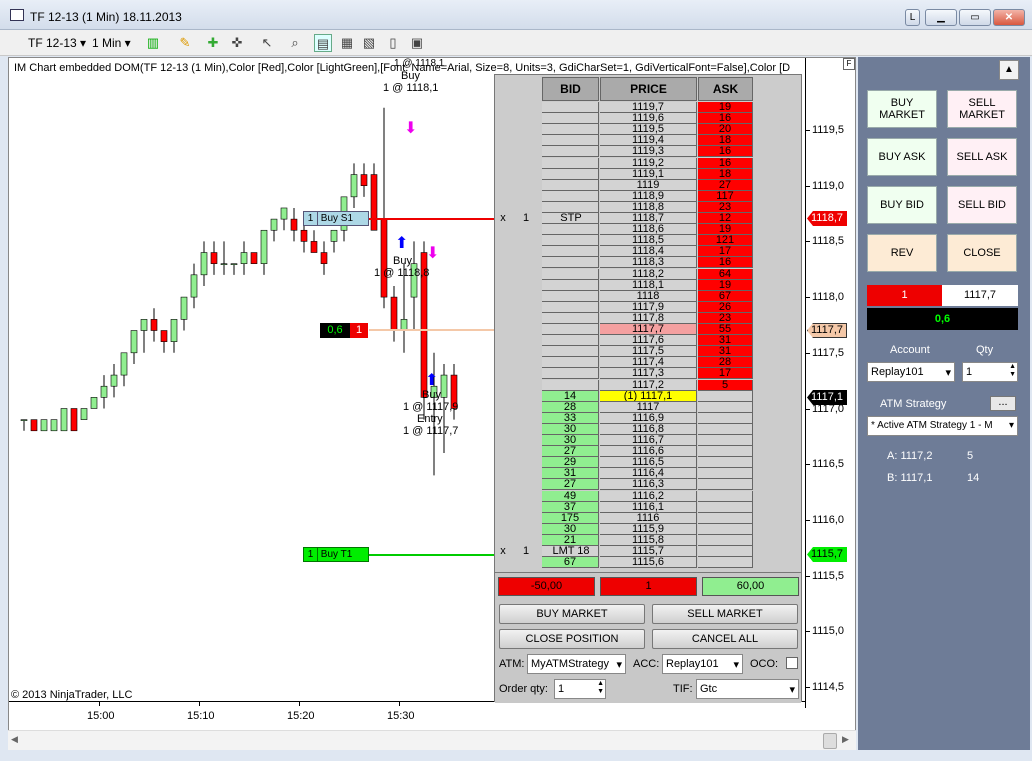 The height and width of the screenshot is (761, 1032). Describe the element at coordinates (725, 141) in the screenshot. I see `dom-ask-cell: 18` at that location.